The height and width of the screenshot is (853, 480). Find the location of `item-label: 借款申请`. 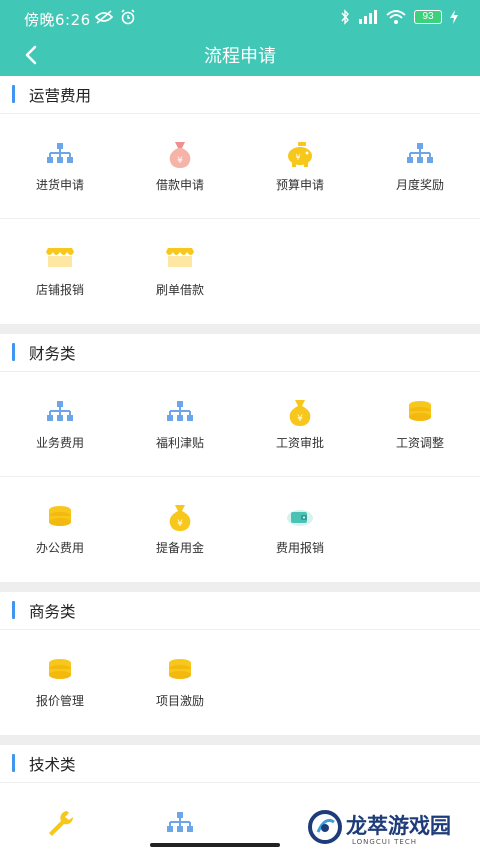

item-label: 借款申请 is located at coordinates (179, 185).